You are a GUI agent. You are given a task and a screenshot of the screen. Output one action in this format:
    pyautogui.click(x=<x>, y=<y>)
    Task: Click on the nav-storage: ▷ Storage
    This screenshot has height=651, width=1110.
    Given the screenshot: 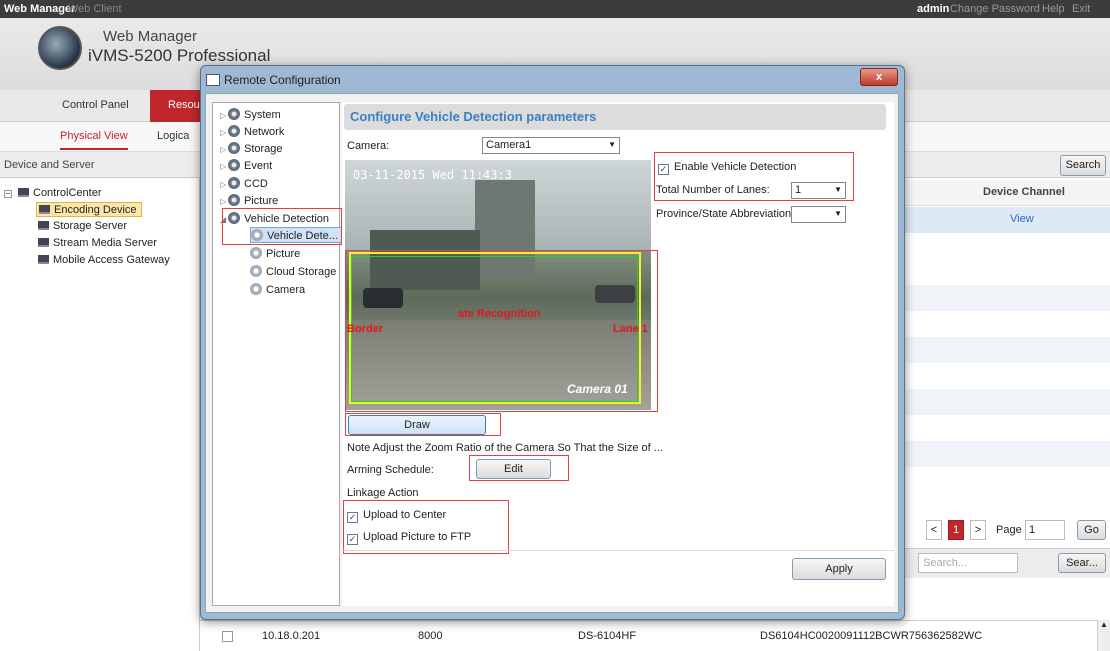 What is the action you would take?
    pyautogui.click(x=251, y=149)
    